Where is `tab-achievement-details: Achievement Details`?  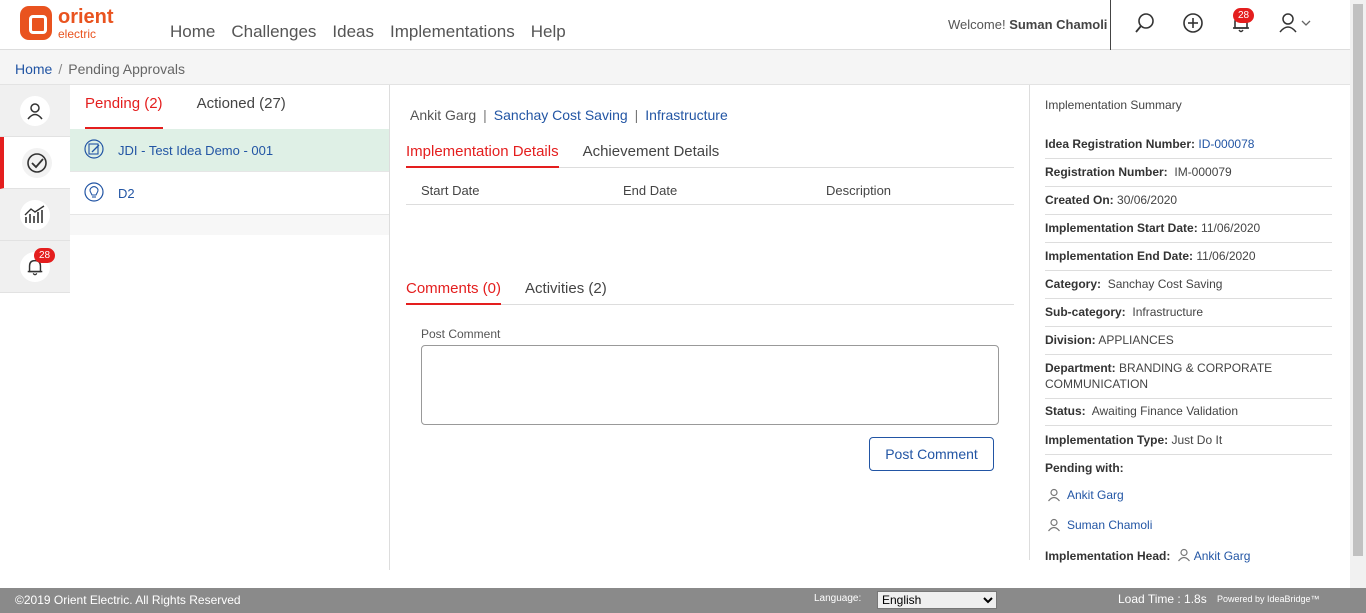
tab-achievement-details: Achievement Details is located at coordinates (651, 155).